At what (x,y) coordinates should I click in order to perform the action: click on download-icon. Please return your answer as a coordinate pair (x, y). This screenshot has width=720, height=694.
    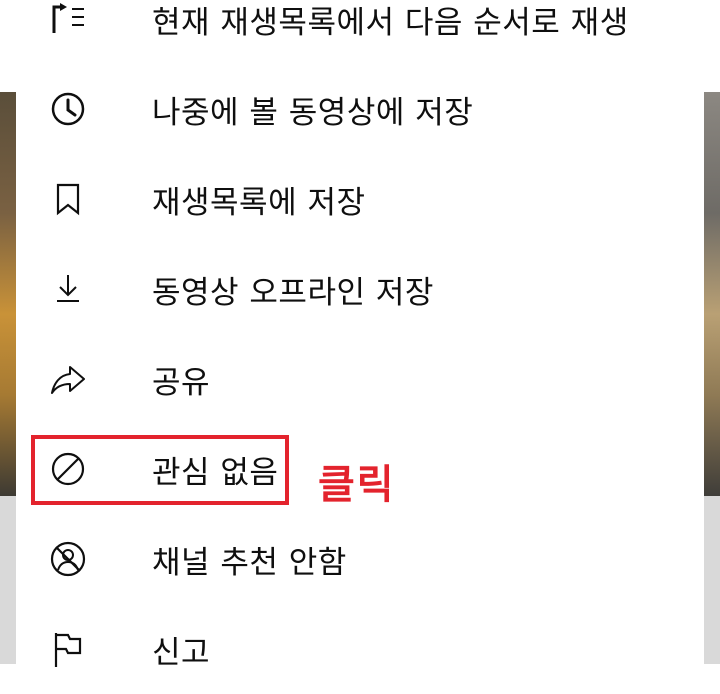
    Looking at the image, I should click on (68, 289).